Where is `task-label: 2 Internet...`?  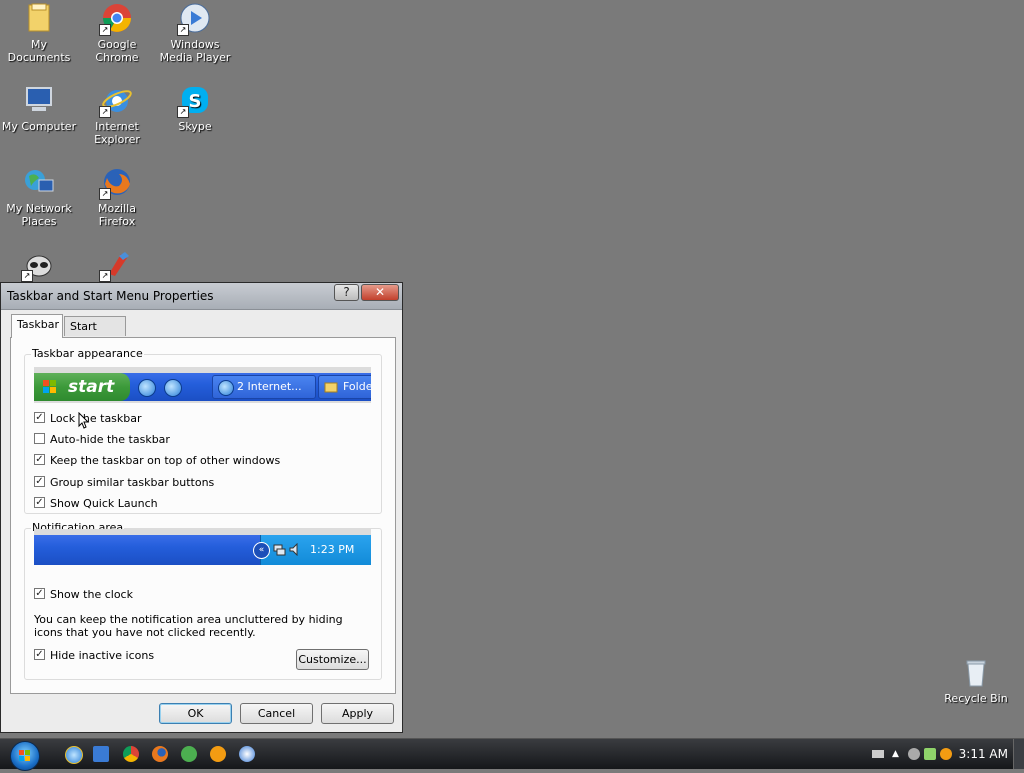
task-label: 2 Internet... is located at coordinates (269, 386).